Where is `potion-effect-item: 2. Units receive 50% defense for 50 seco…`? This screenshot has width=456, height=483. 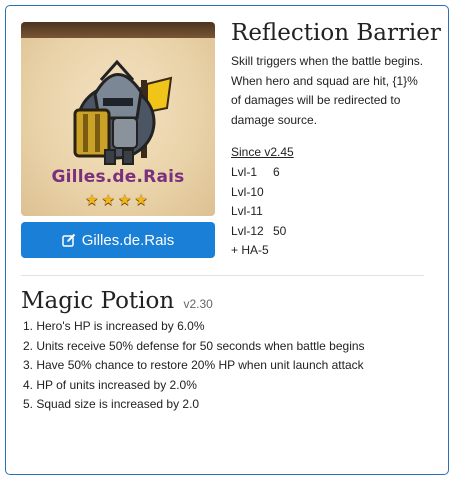
potion-effect-item: 2. Units receive 50% defense for 50 seco… is located at coordinates (194, 345).